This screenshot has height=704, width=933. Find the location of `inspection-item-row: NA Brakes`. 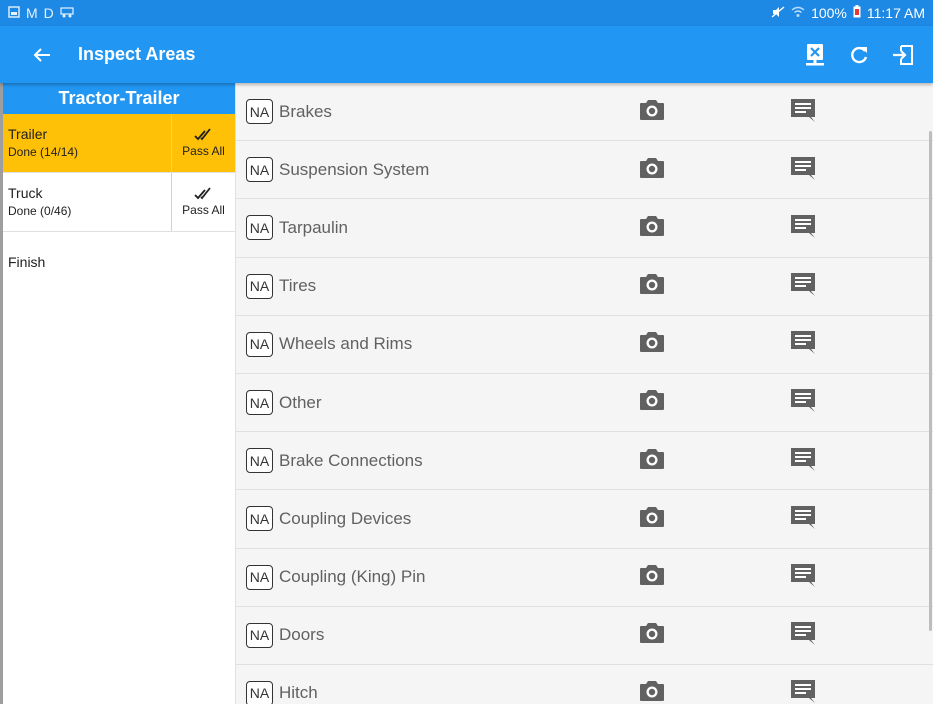

inspection-item-row: NA Brakes is located at coordinates (584, 112).